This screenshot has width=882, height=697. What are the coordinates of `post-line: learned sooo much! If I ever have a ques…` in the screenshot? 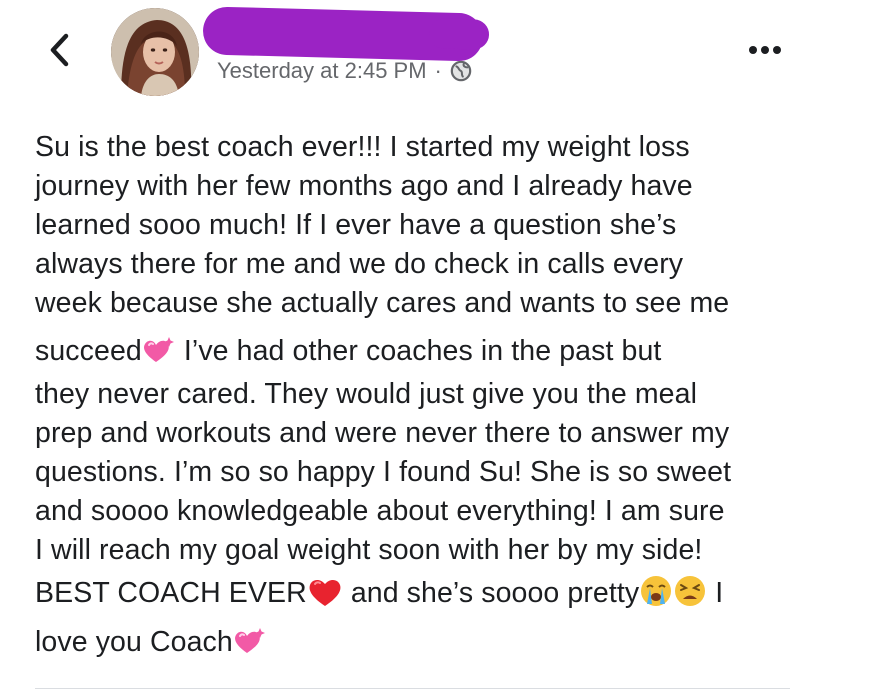 It's located at (356, 225).